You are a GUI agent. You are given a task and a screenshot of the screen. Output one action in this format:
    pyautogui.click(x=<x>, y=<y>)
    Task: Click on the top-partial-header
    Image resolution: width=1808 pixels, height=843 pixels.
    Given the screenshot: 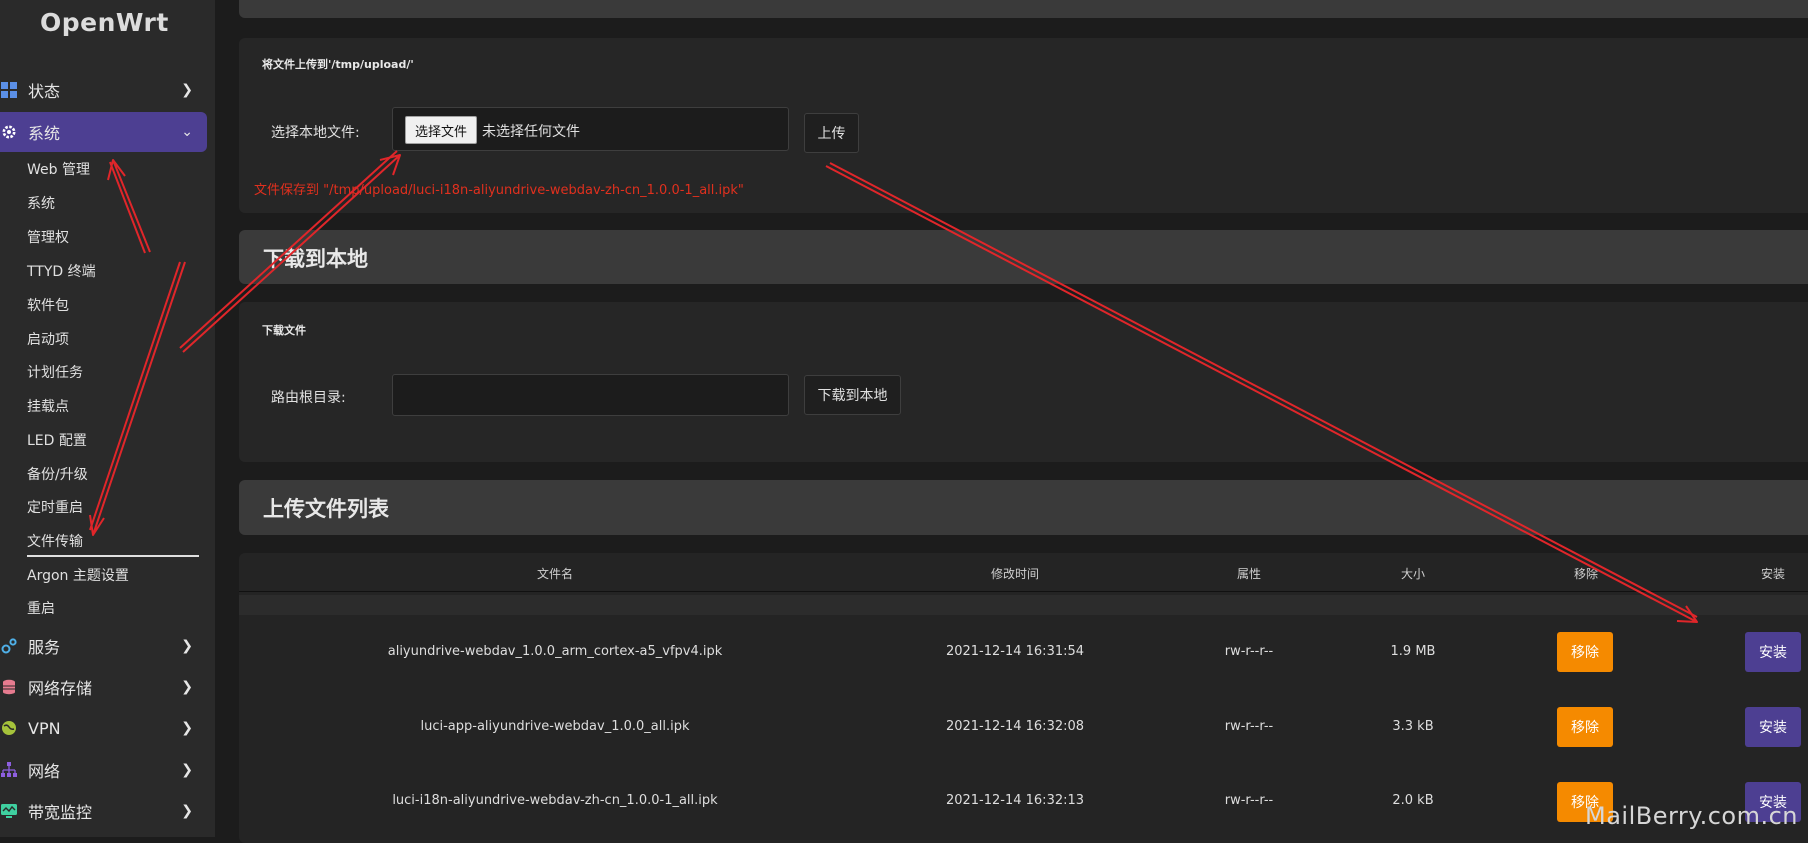 What is the action you would take?
    pyautogui.click(x=1023, y=9)
    